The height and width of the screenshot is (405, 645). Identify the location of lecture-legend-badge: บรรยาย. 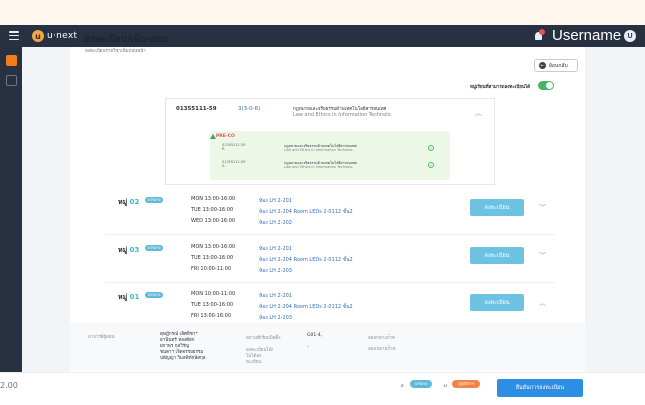
(421, 384).